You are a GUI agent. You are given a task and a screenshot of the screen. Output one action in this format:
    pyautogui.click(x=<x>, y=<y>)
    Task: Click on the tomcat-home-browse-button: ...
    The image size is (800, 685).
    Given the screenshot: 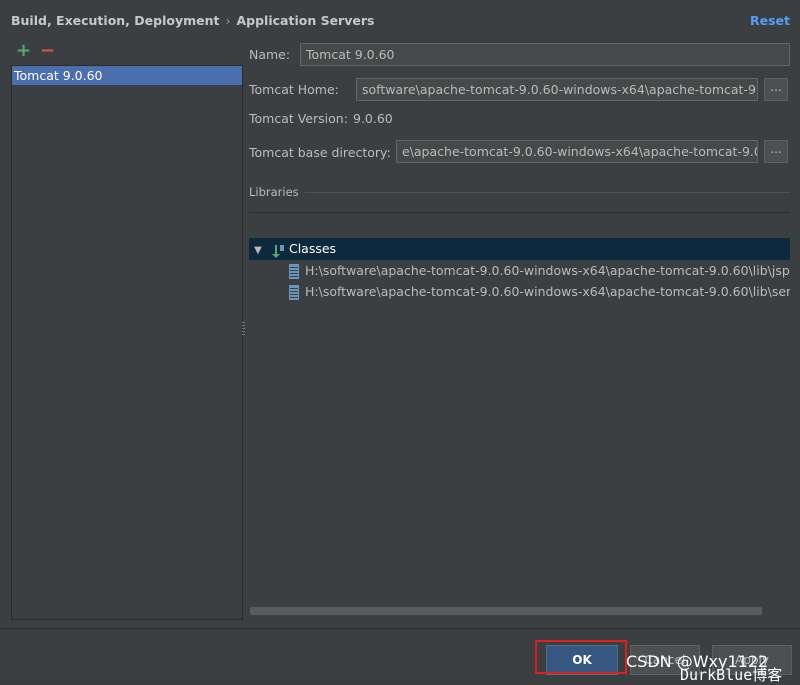 What is the action you would take?
    pyautogui.click(x=776, y=89)
    